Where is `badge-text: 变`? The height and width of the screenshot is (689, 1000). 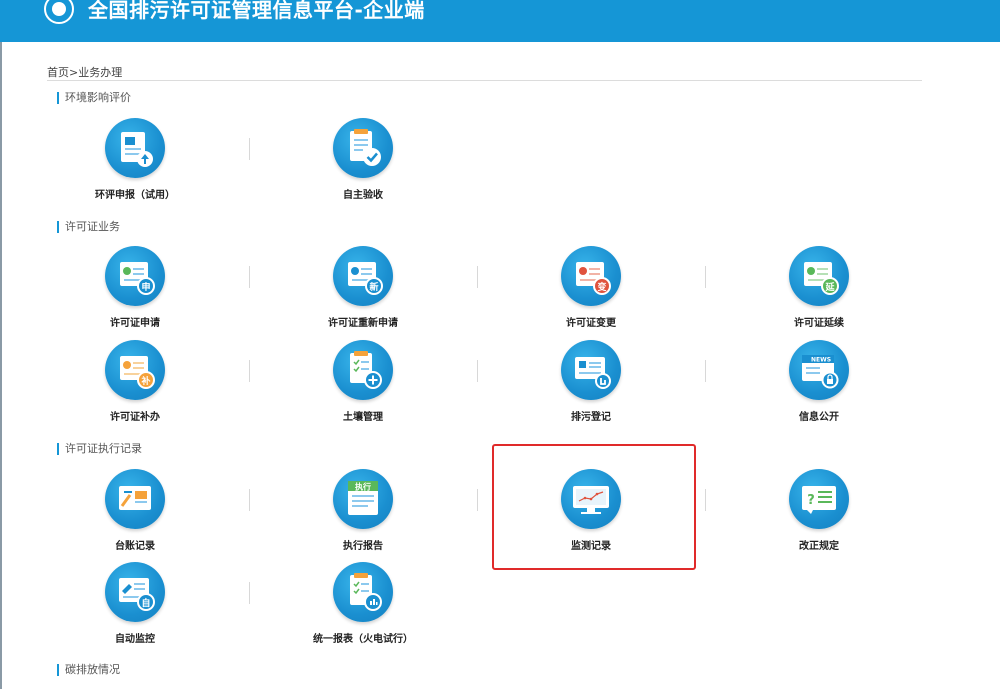 badge-text: 变 is located at coordinates (601, 287).